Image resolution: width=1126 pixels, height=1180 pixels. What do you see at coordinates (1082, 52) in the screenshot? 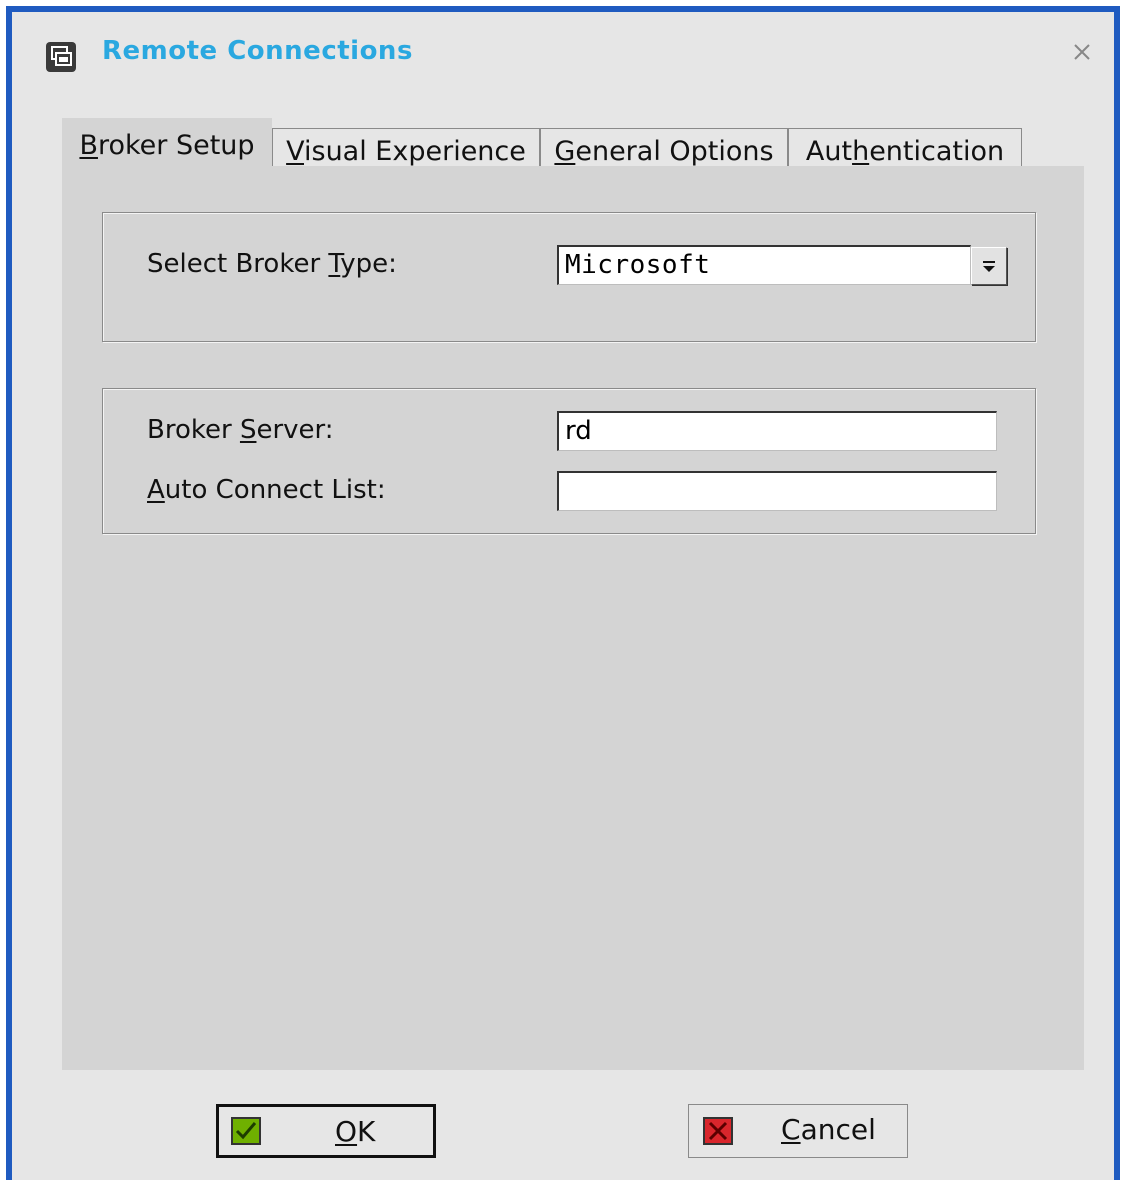
I see `close-icon` at bounding box center [1082, 52].